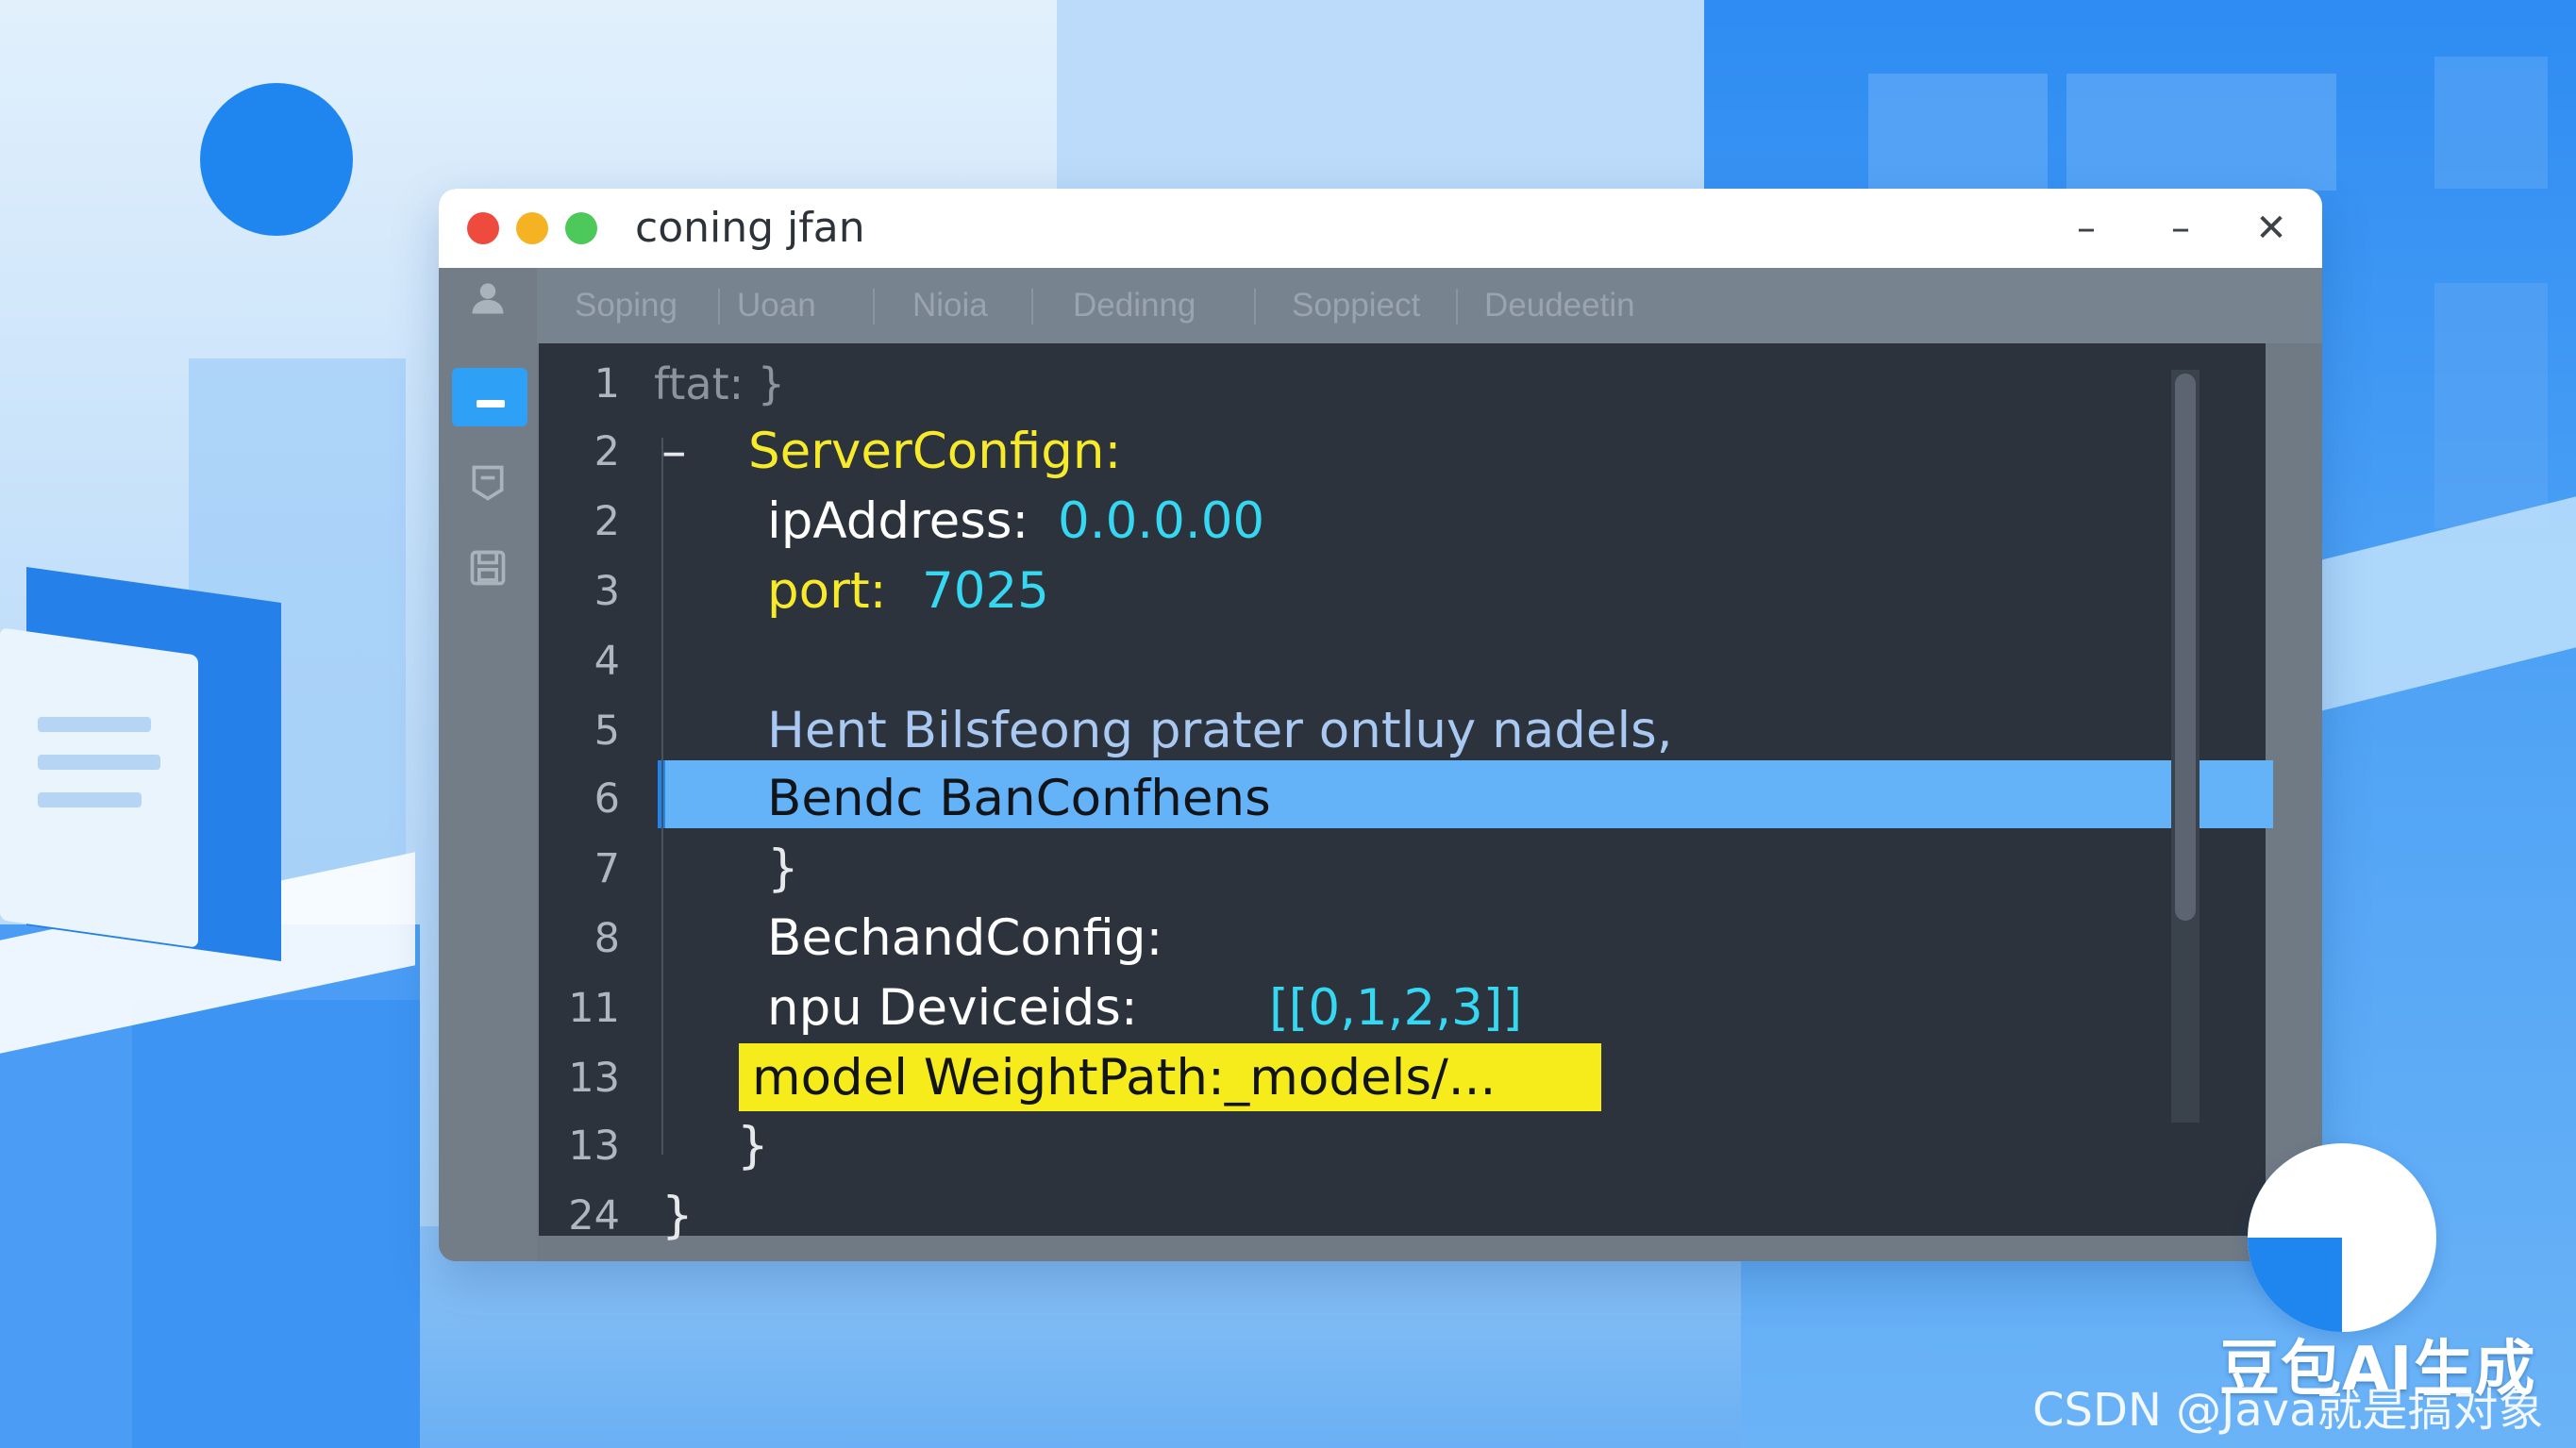 Image resolution: width=2576 pixels, height=1448 pixels. What do you see at coordinates (935, 451) in the screenshot?
I see `config-key: ServerConfign:` at bounding box center [935, 451].